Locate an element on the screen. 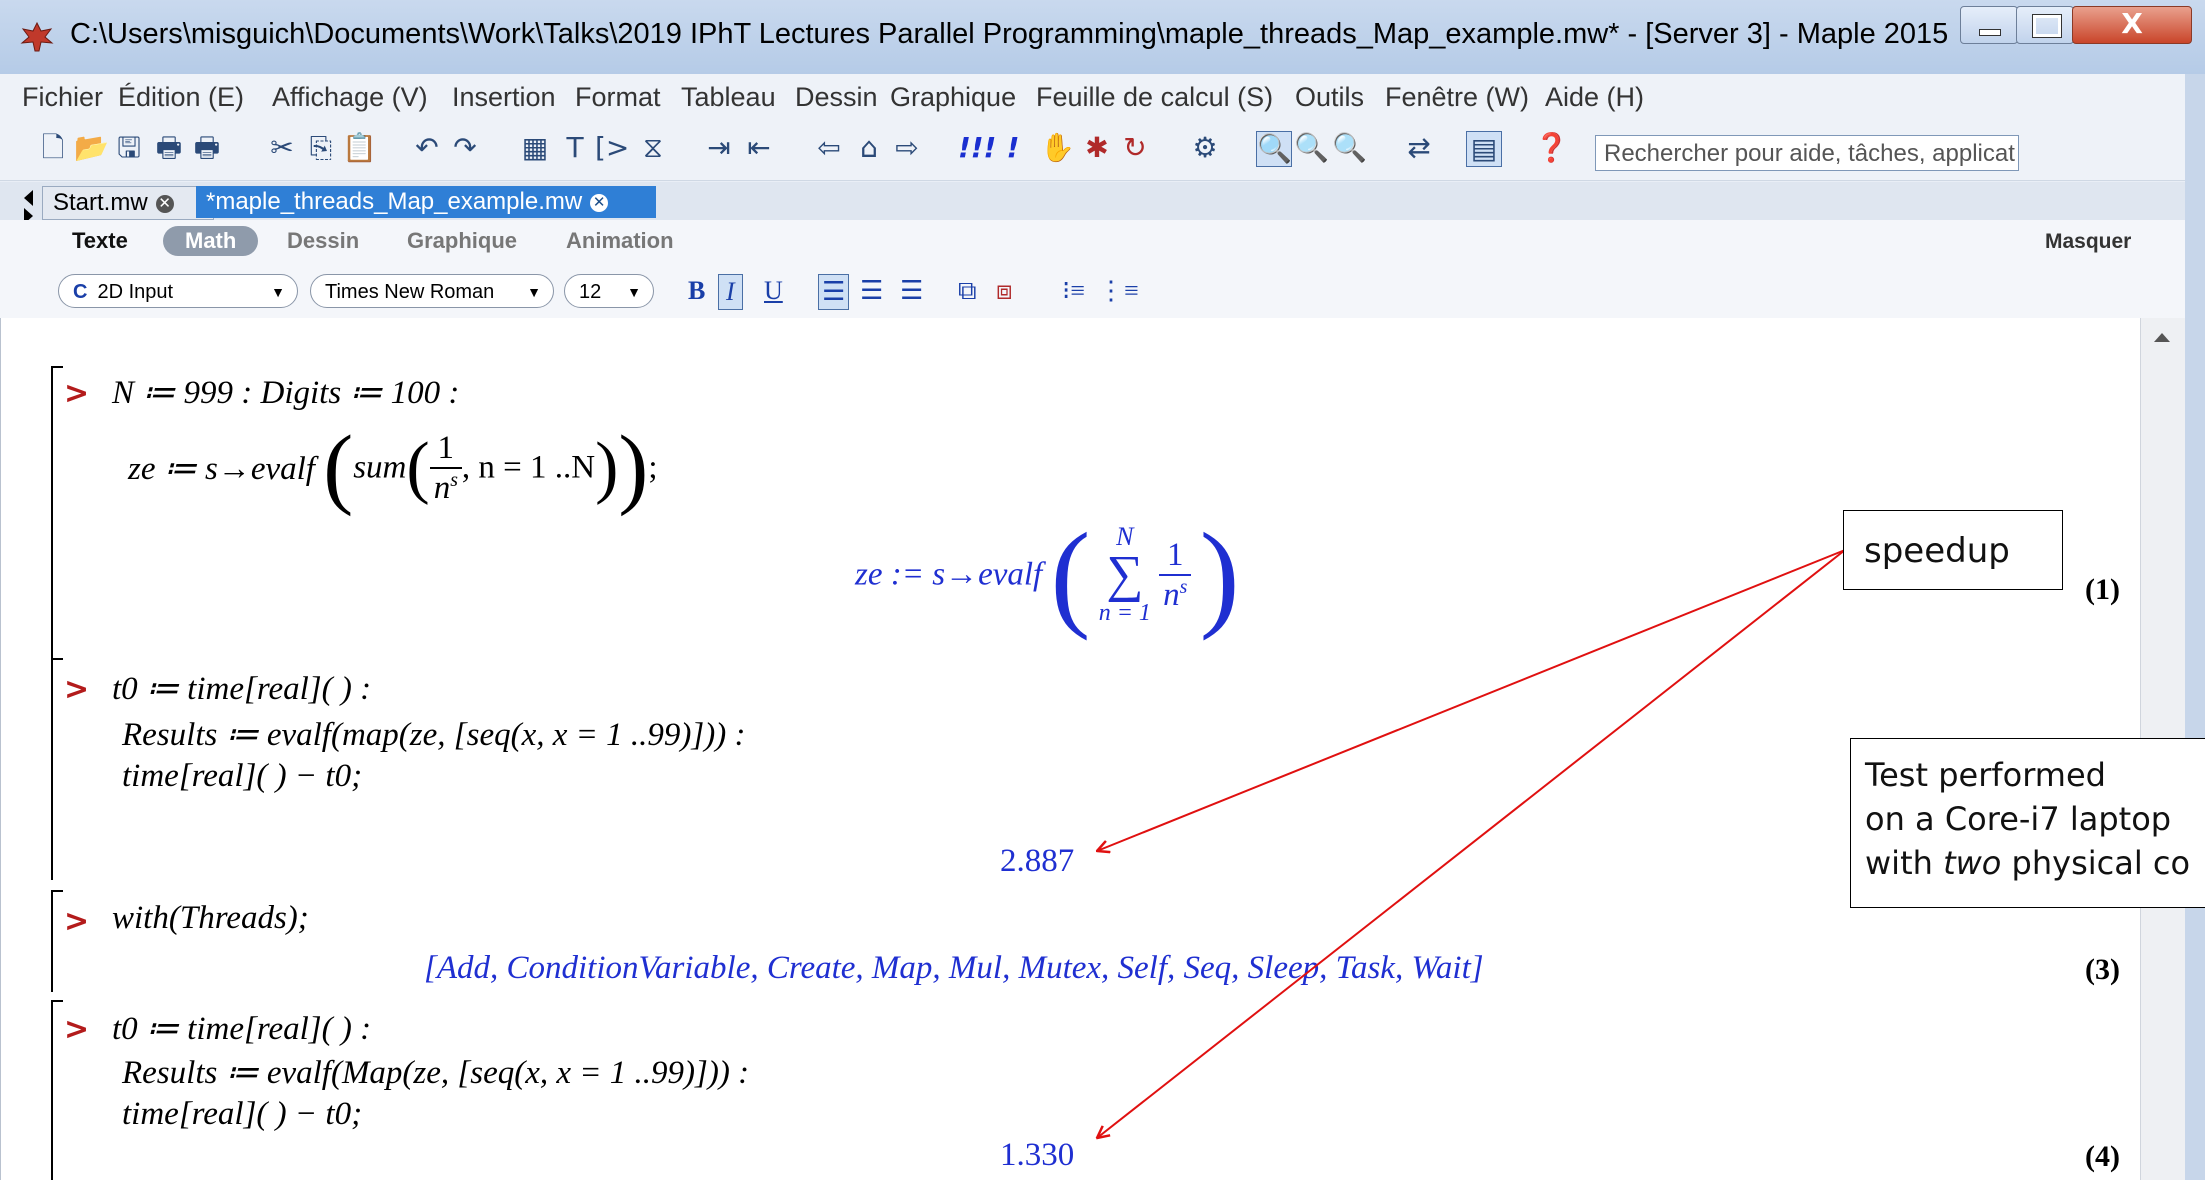 This screenshot has height=1180, width=2205. layout-icon: ▤ is located at coordinates (1484, 149).